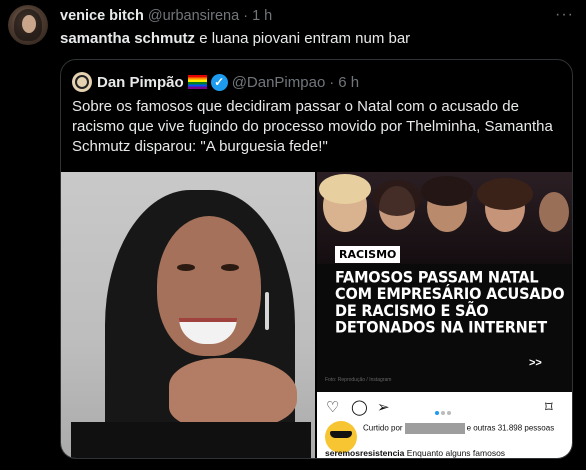 This screenshot has width=586, height=470. I want to click on quote-header: Dan Pimpão ✓ @DanPimpao · 6 h, so click(215, 82).